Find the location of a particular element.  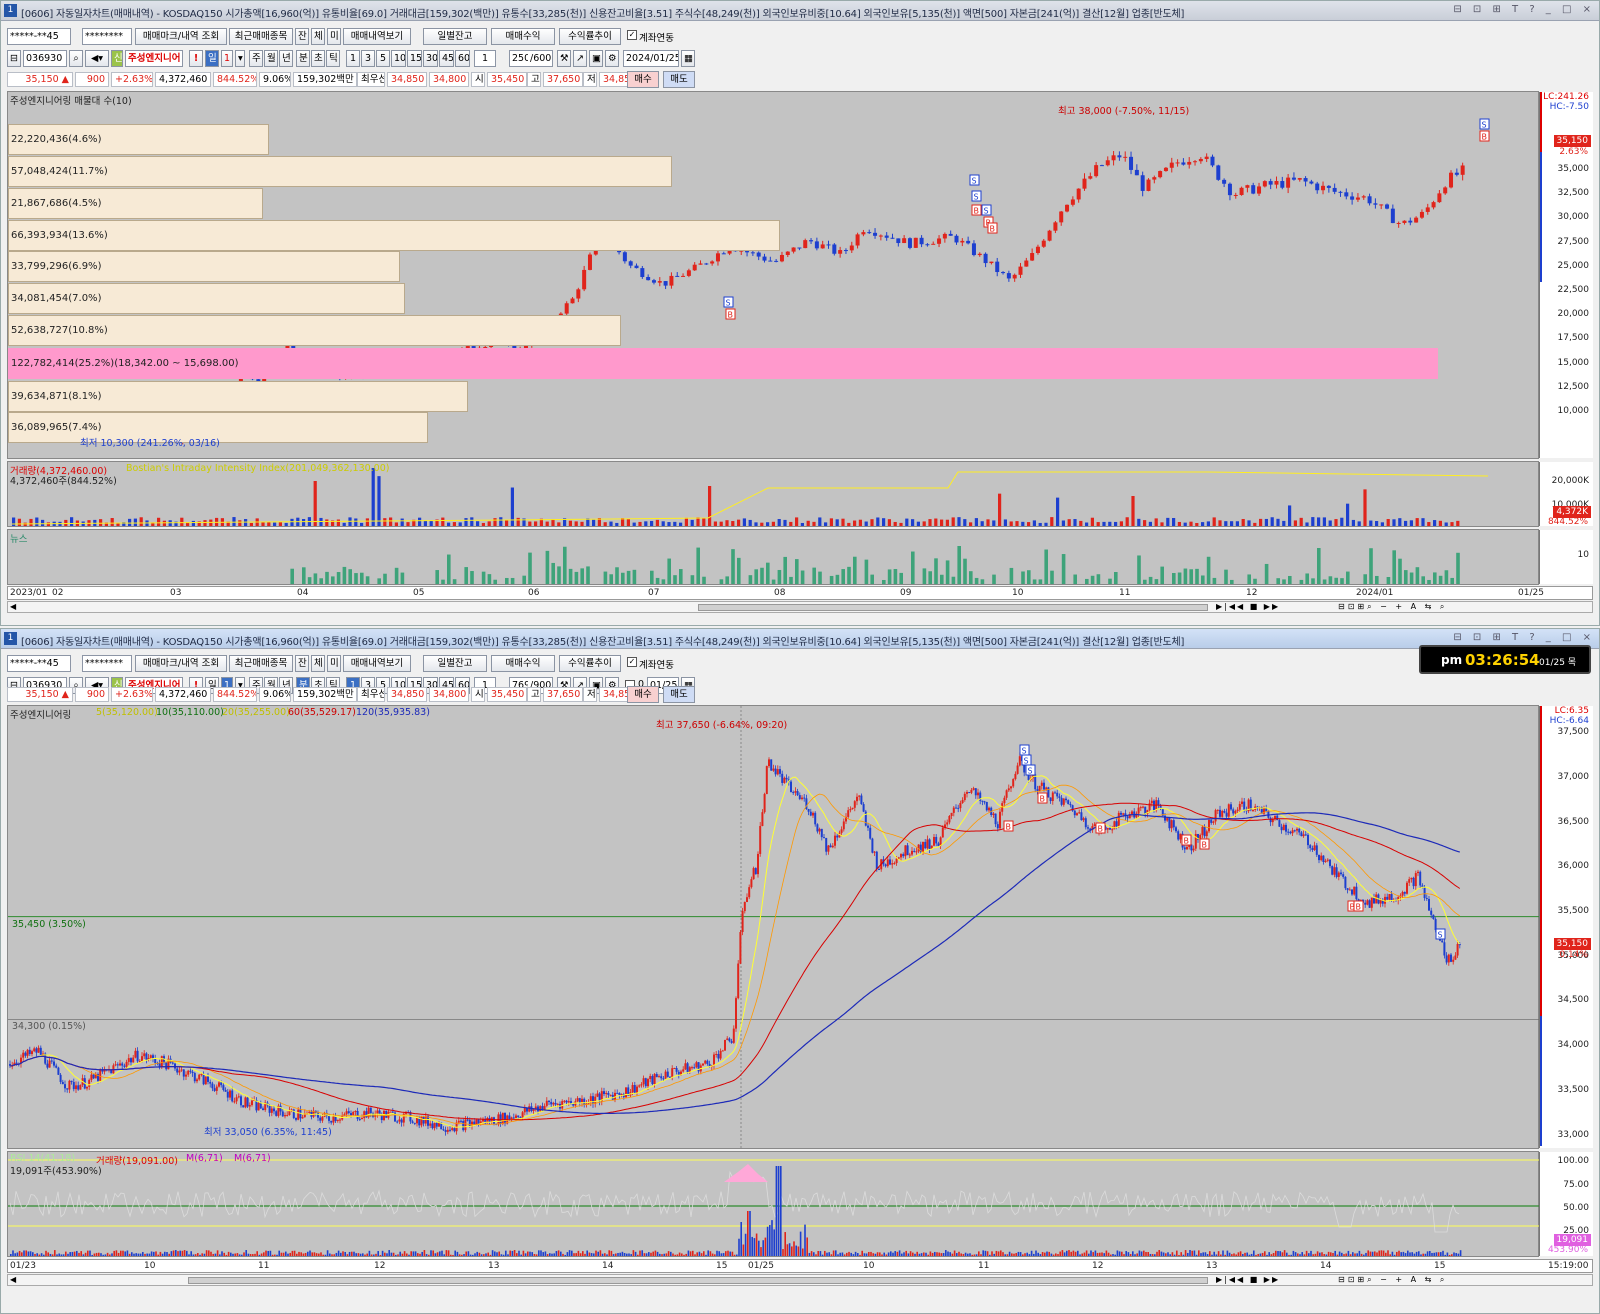

date-input: 2024/01/25 is located at coordinates (651, 58).